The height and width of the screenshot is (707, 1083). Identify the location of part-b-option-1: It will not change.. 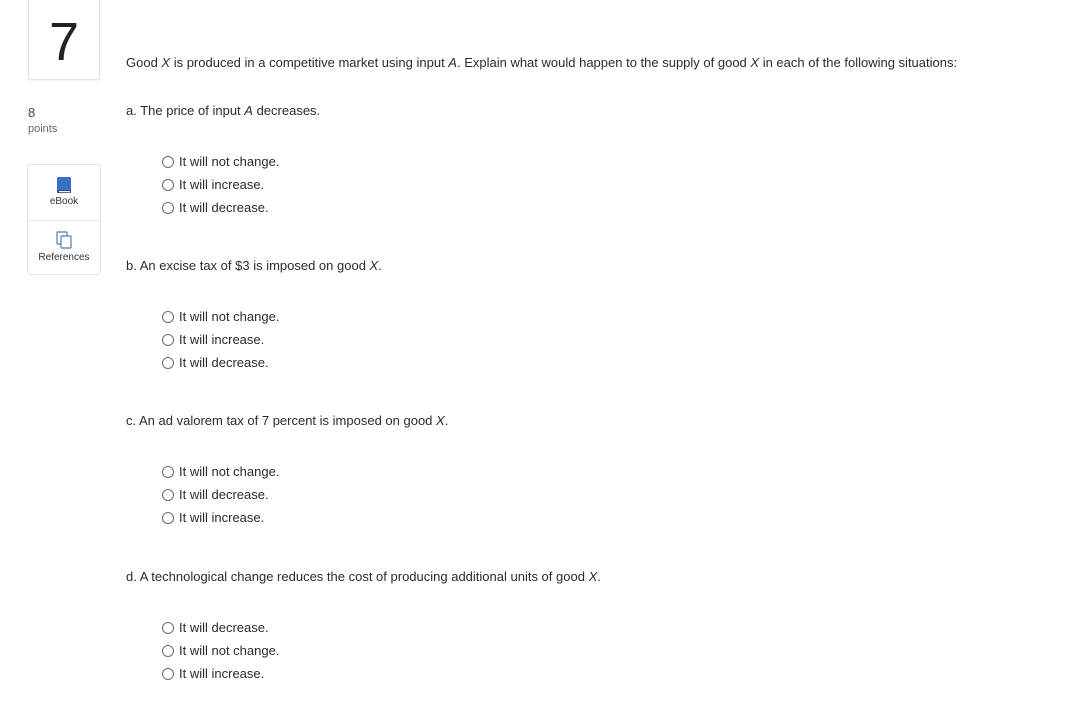
(220, 316).